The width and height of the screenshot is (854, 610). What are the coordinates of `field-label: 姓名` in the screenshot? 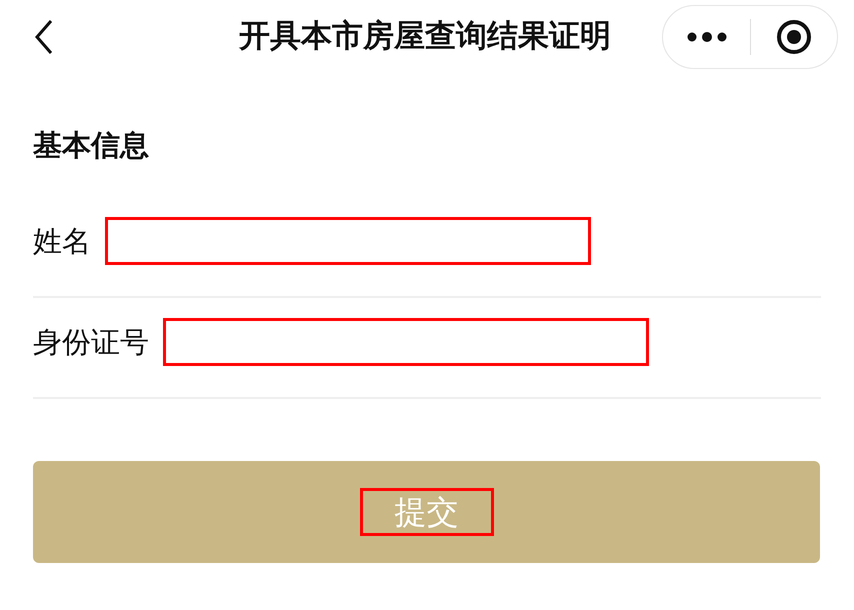 It's located at (62, 241).